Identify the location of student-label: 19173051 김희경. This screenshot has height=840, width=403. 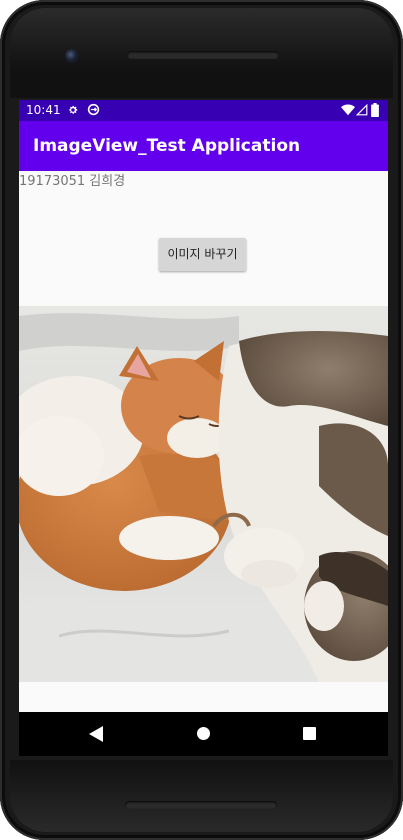
(72, 181).